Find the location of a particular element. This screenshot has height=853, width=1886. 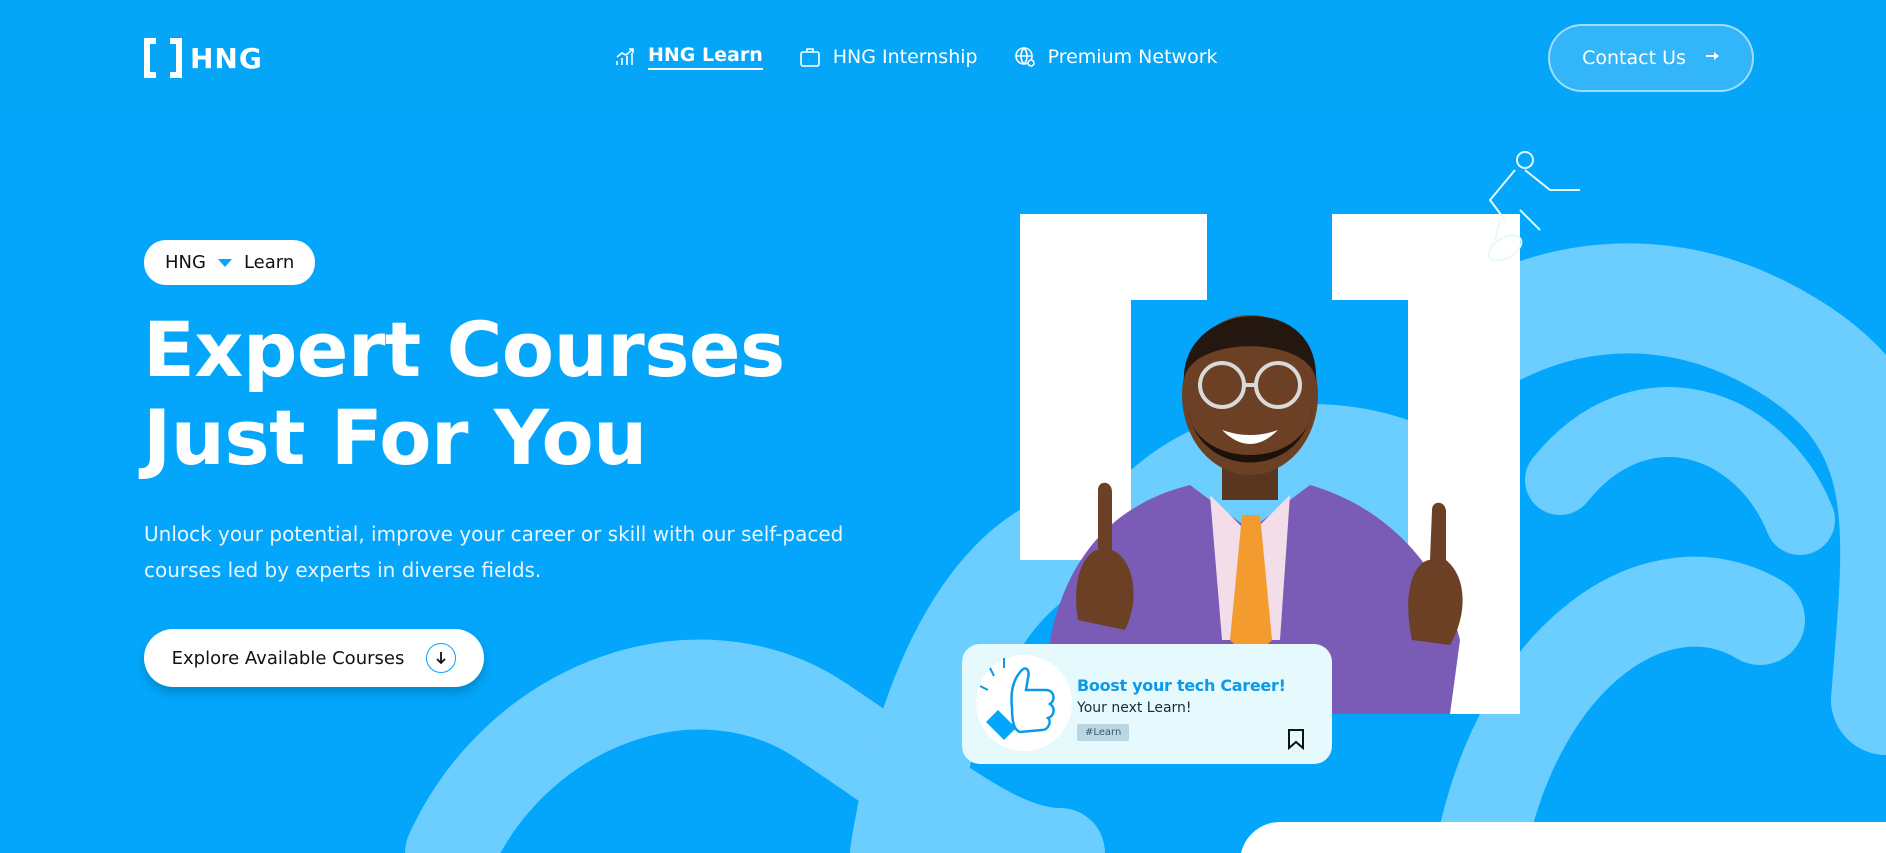

card-subtitle: Your next Learn! is located at coordinates (1134, 708).